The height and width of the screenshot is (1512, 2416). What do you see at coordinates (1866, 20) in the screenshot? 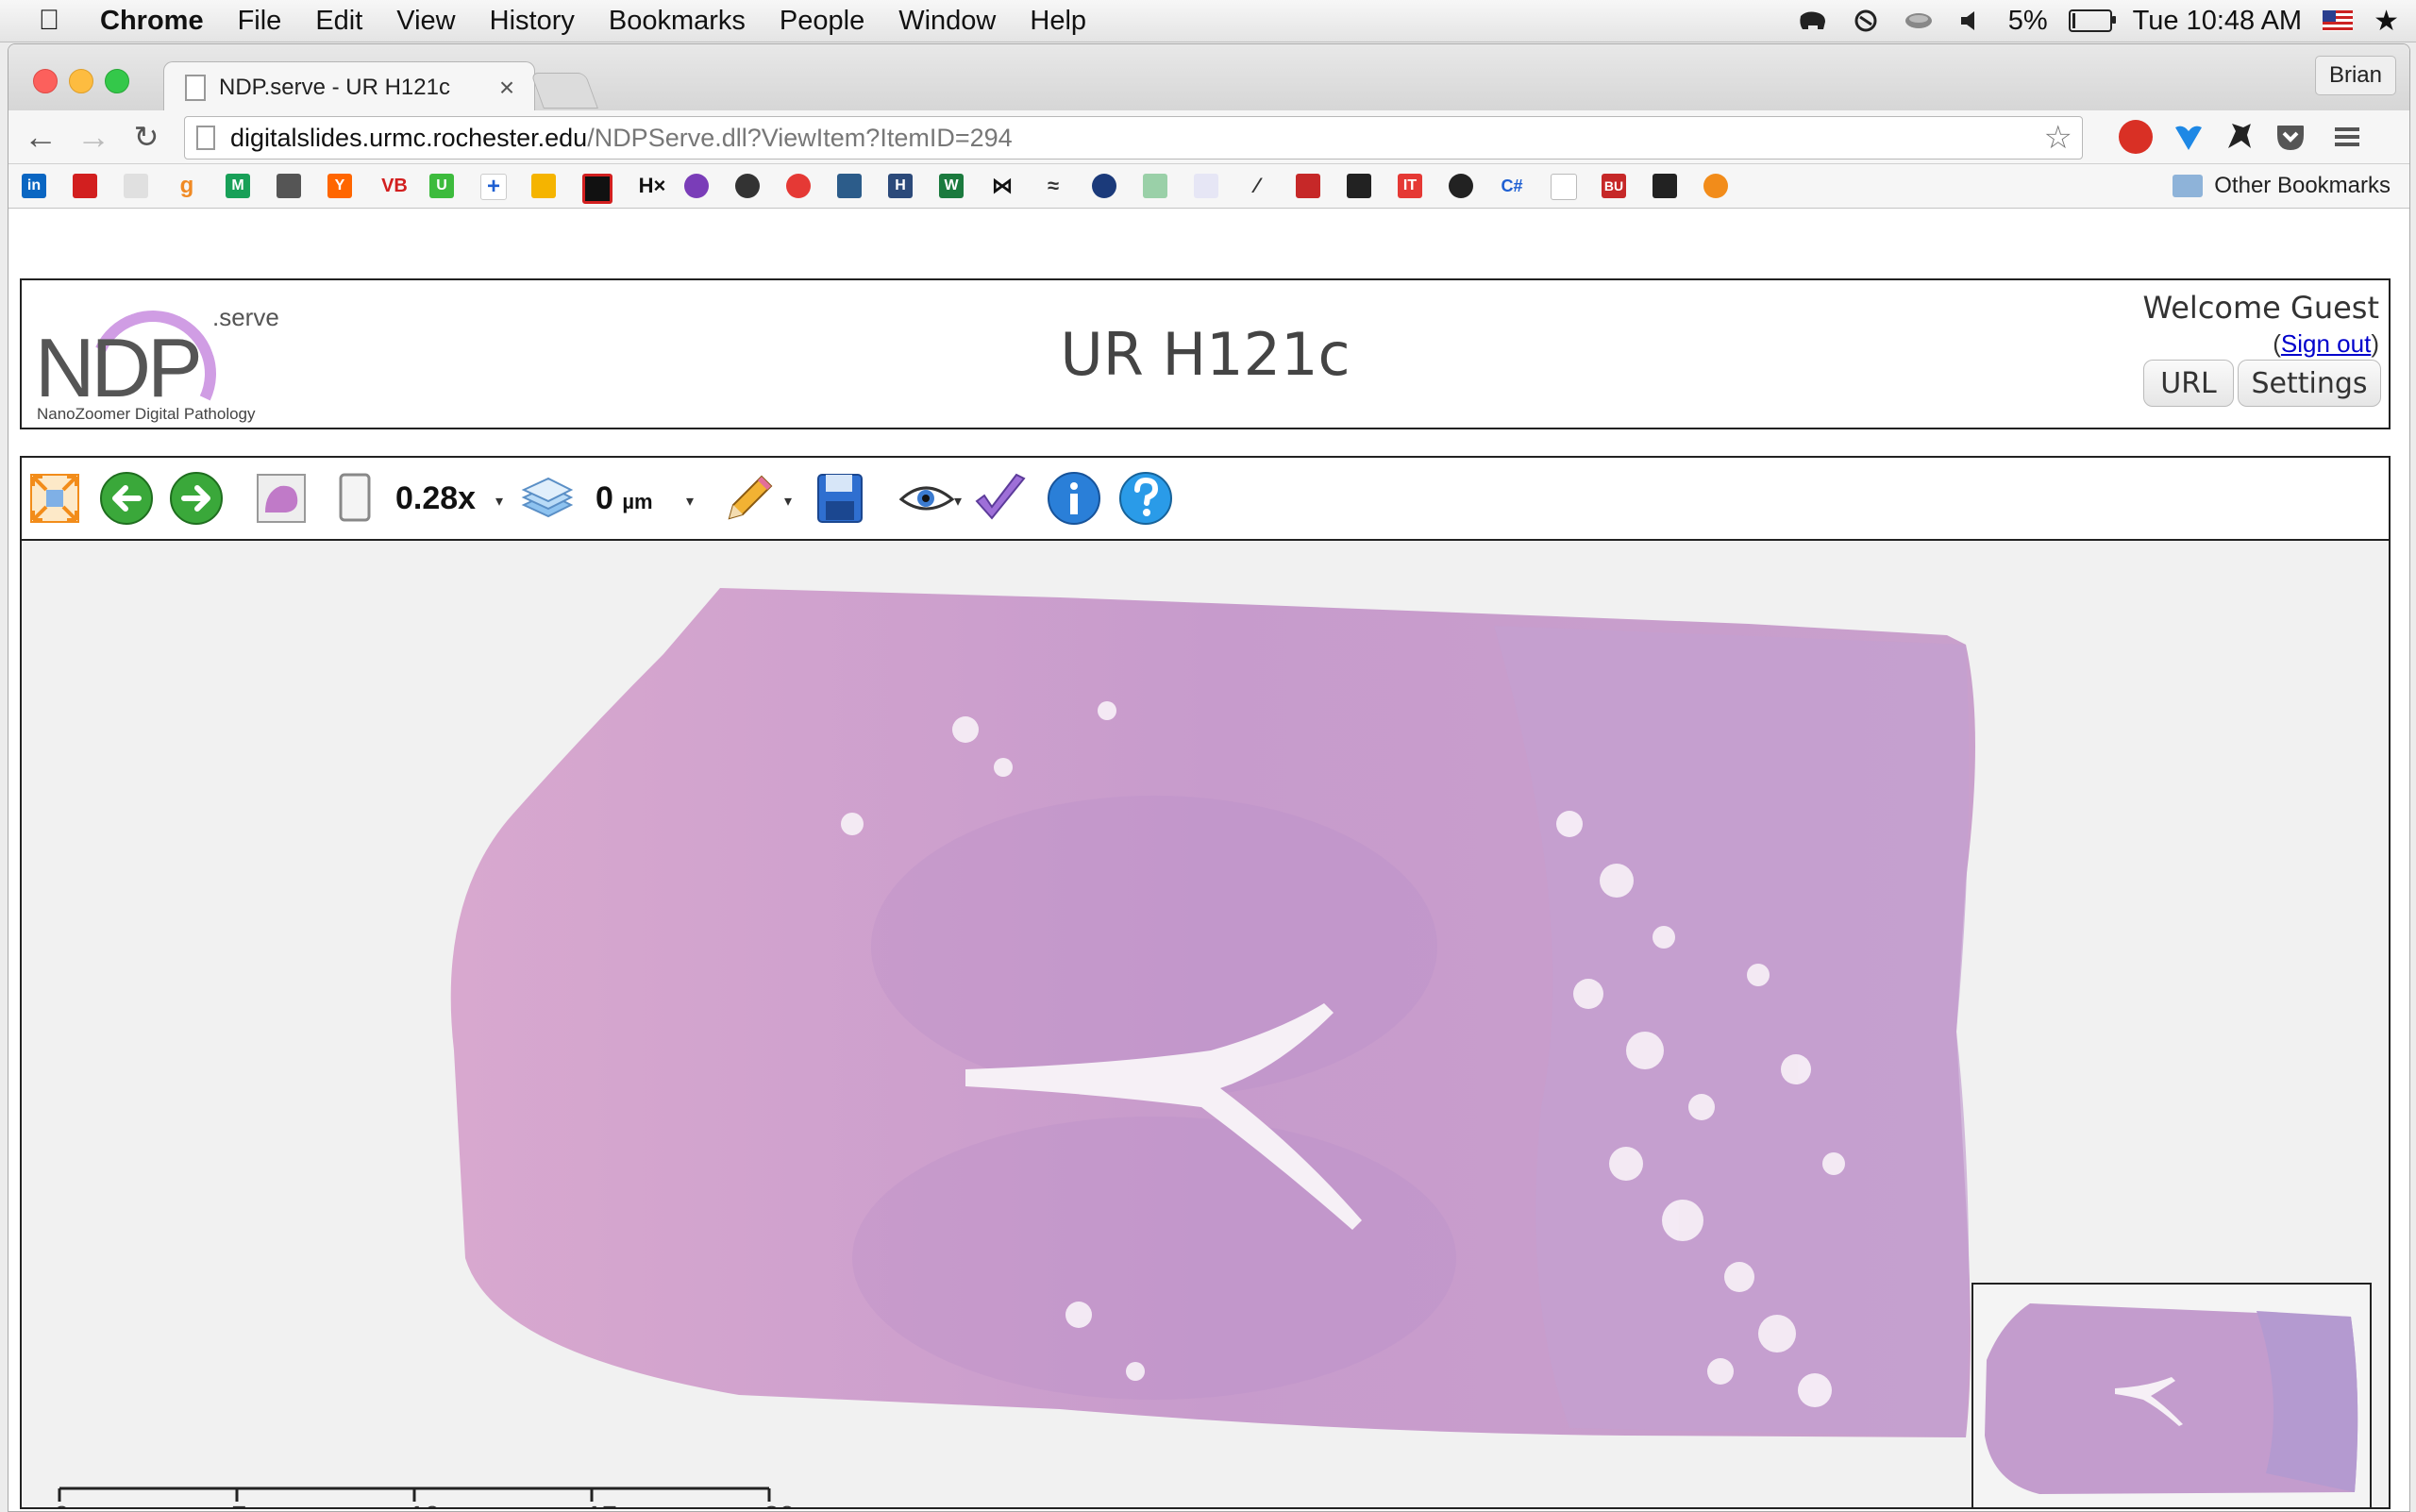
I see `sync-circle-icon` at bounding box center [1866, 20].